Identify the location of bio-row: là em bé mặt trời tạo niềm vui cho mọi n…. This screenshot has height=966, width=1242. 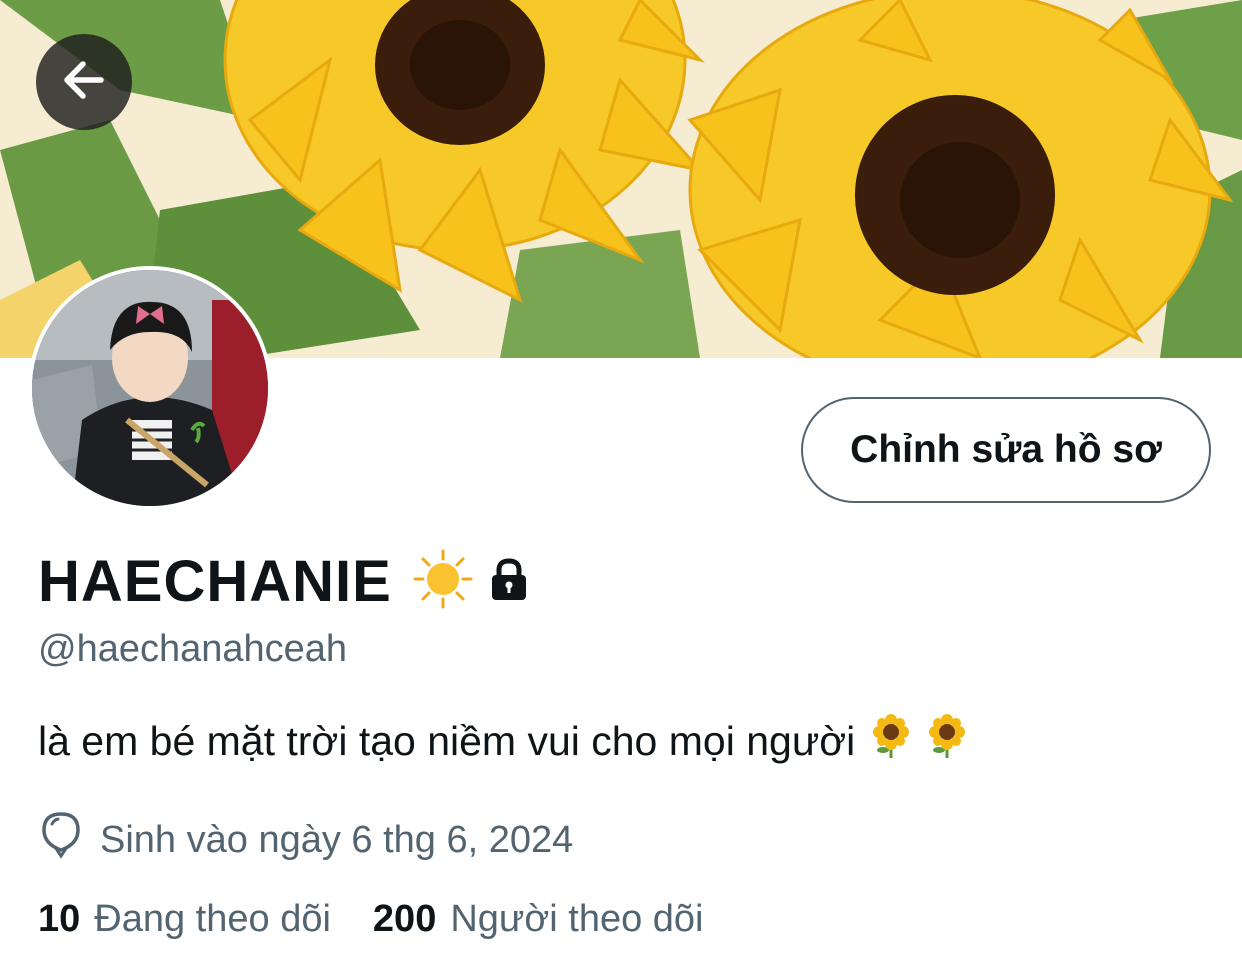
(502, 741).